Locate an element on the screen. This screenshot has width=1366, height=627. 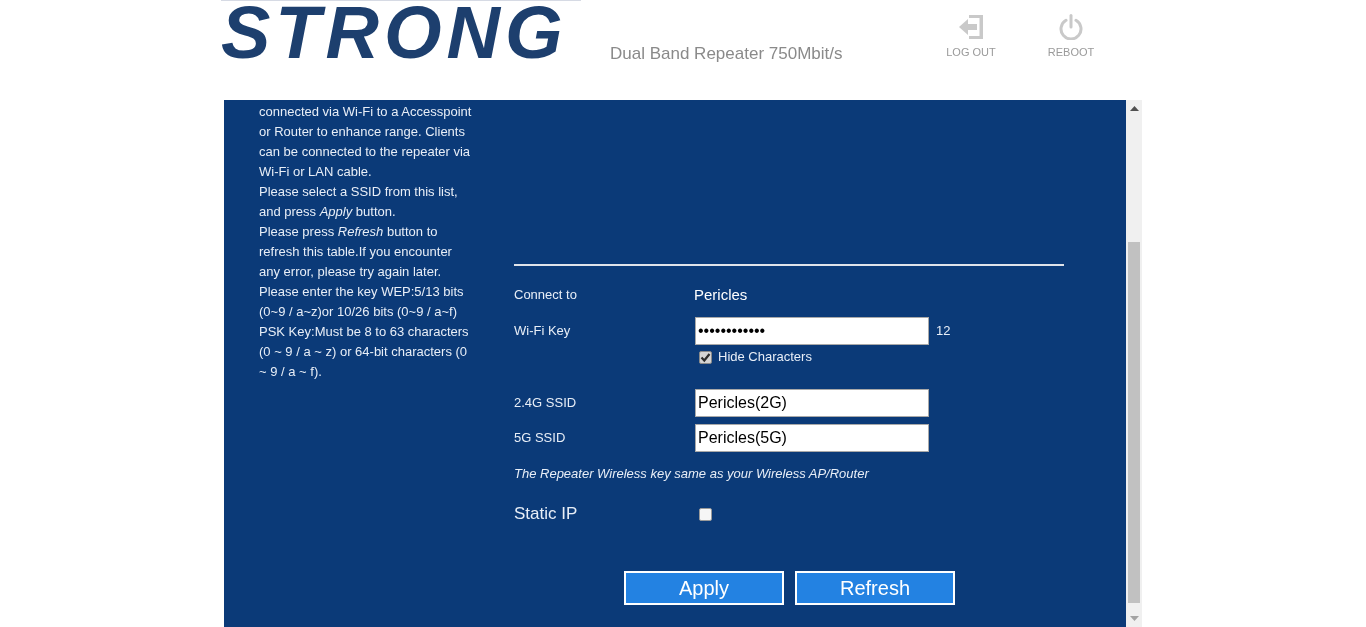
help-text: Please enter the key WEP:5/13 bits (0~9 / a~z)or 10/26 bits (0~9 / a~f) is located at coordinates (362, 302).